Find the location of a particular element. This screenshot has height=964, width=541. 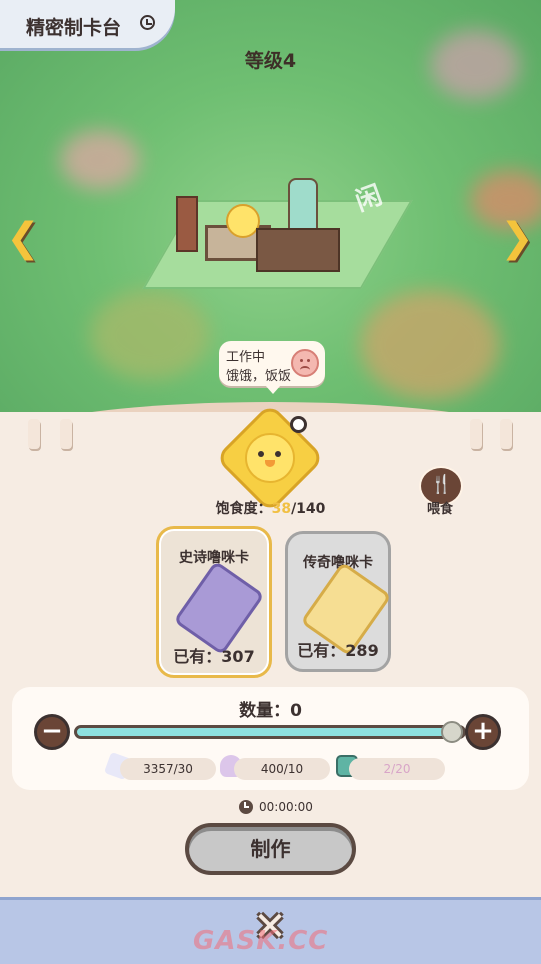

satiety-current: 38 is located at coordinates (281, 509).